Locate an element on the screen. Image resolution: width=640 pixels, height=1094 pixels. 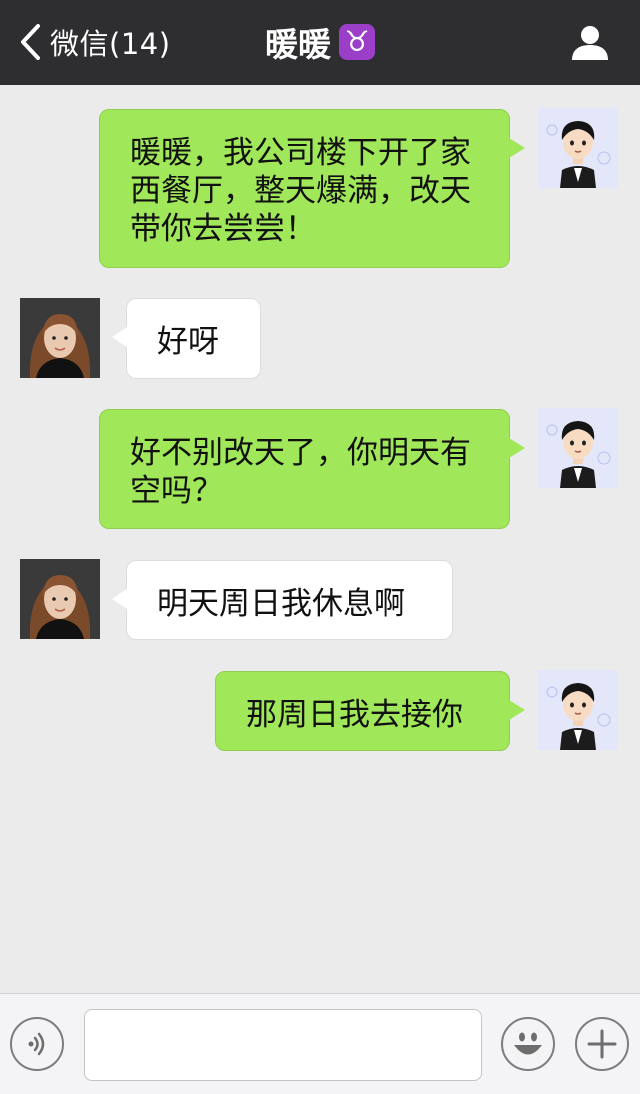
chat-title: 暖暖 ♉ is located at coordinates (320, 42).